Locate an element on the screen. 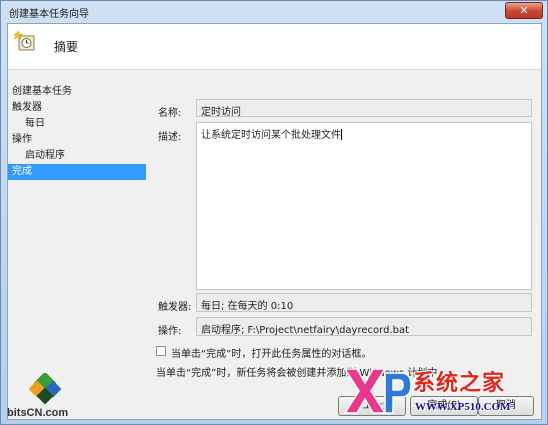 The width and height of the screenshot is (548, 425). nav-step-1: 触发器 is located at coordinates (77, 108).